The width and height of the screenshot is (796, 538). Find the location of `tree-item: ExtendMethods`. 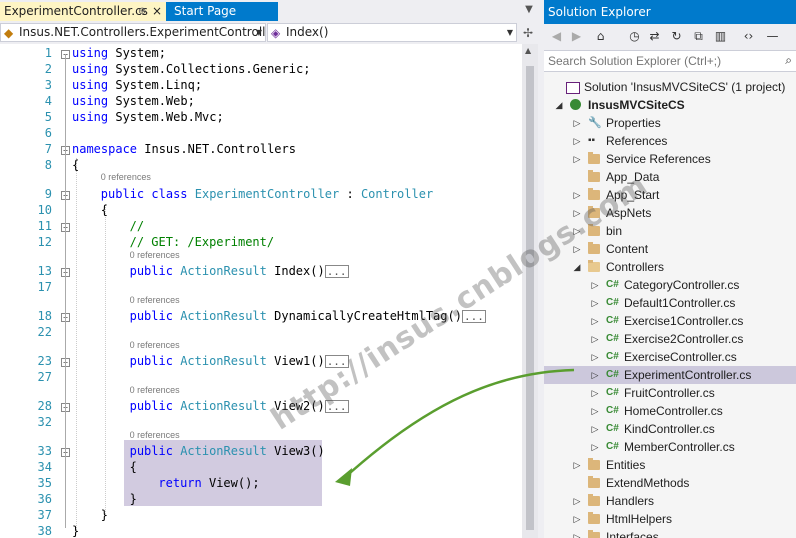

tree-item: ExtendMethods is located at coordinates (670, 483).